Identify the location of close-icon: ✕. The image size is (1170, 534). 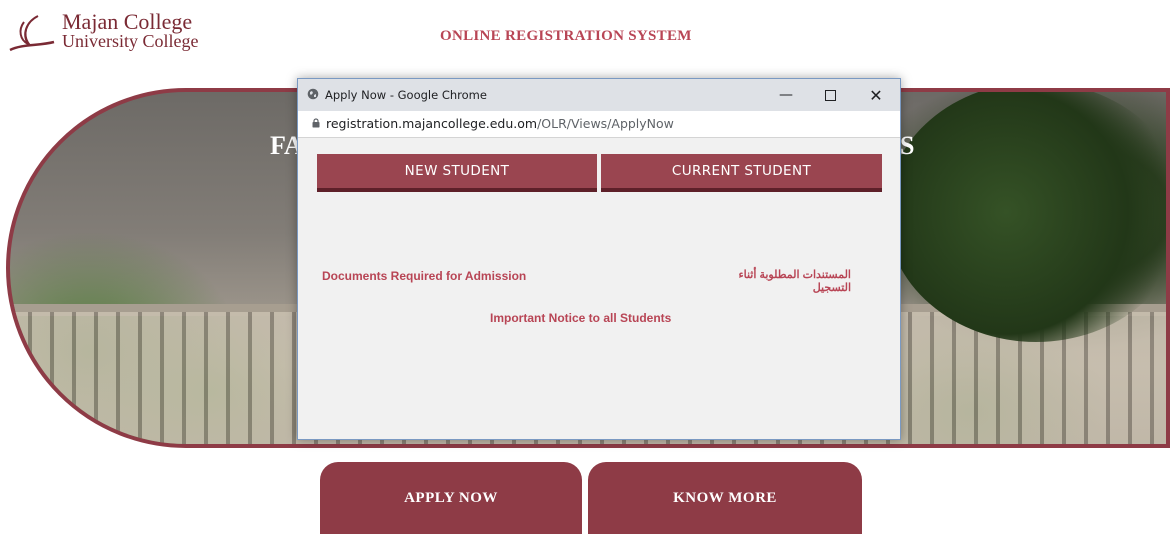
(876, 95).